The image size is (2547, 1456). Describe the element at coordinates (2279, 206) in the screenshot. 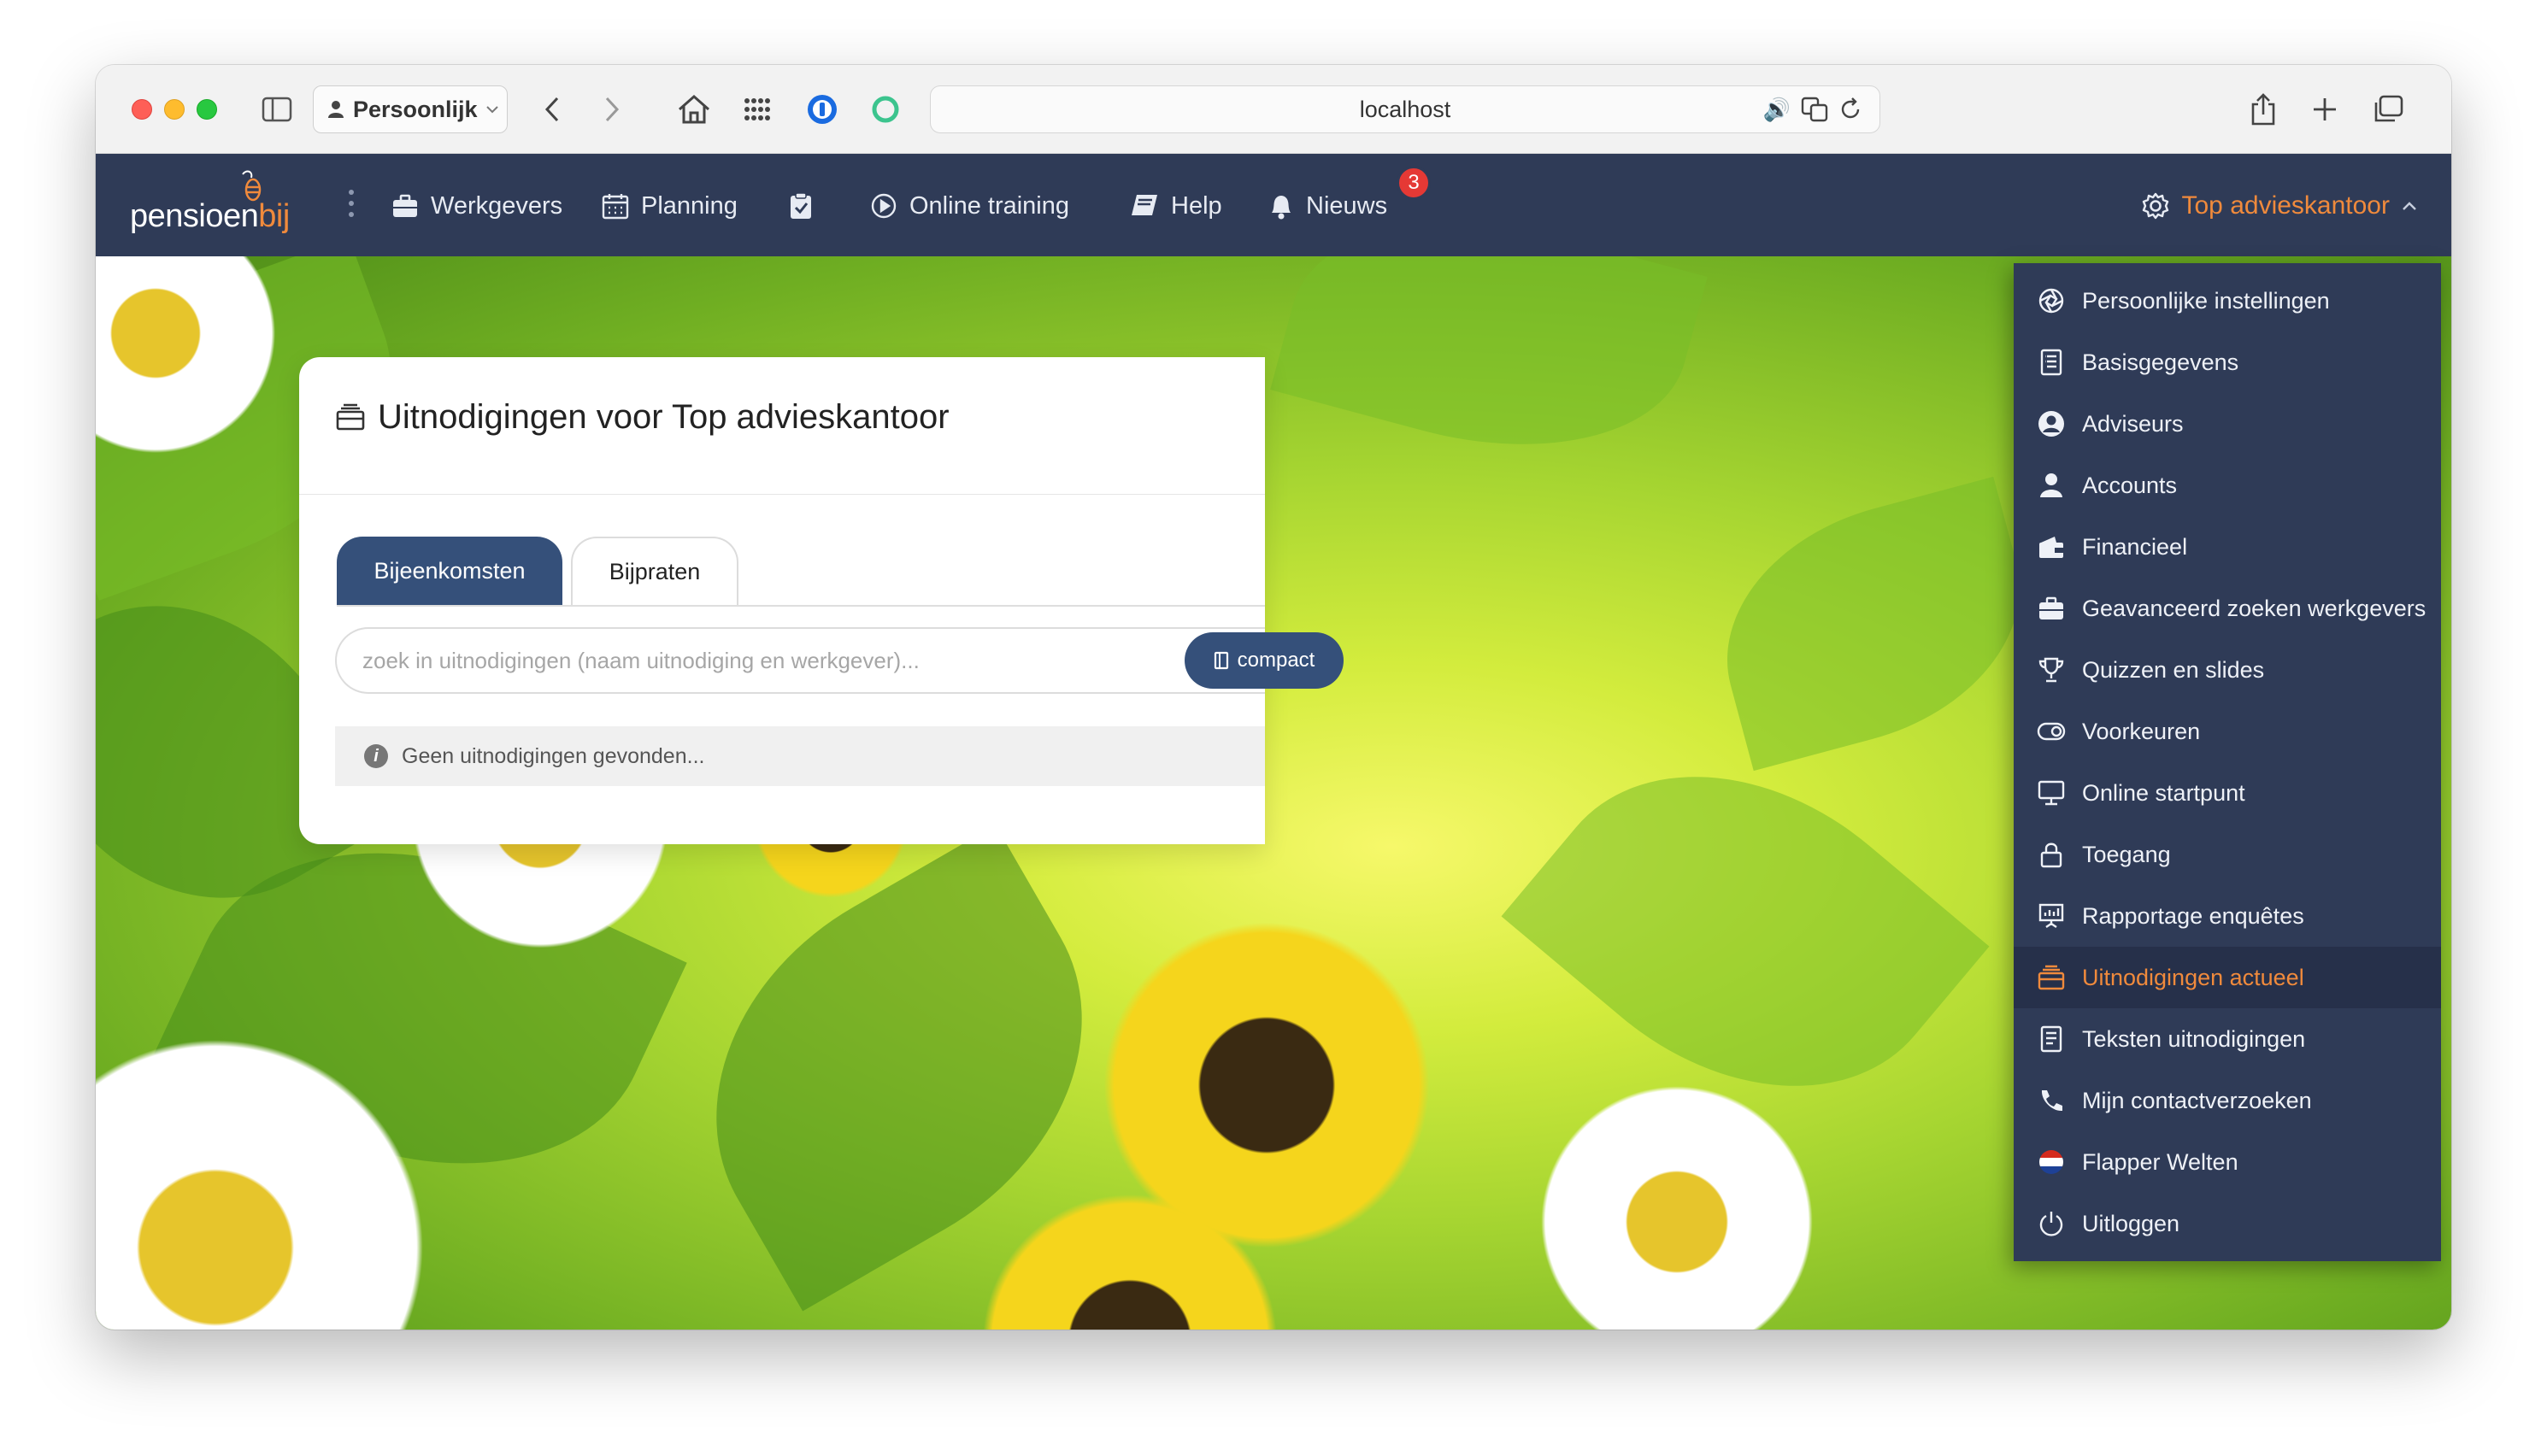

I see `account-menu-toggle: Top advieskantoor` at that location.